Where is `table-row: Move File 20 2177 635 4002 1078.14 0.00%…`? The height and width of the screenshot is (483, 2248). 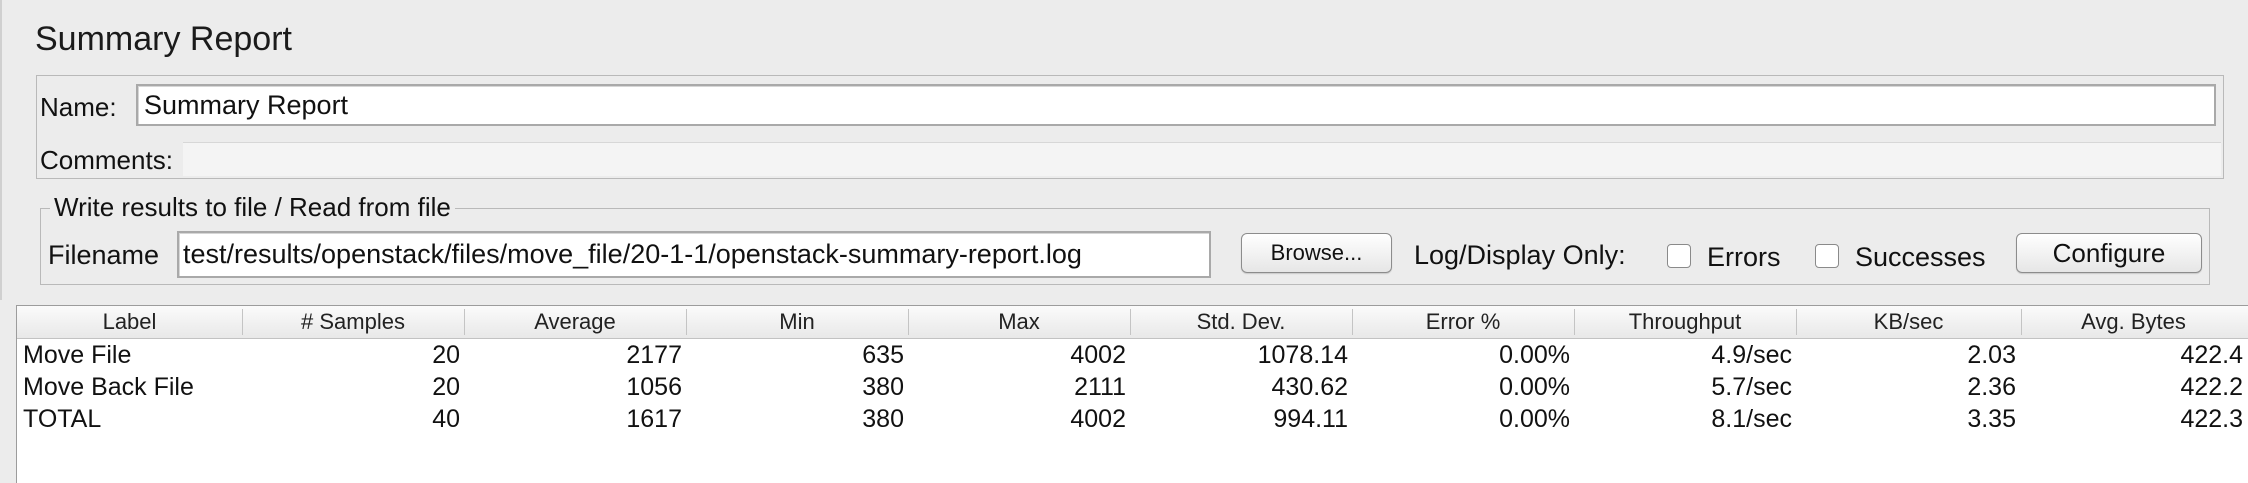
table-row: Move File 20 2177 635 4002 1078.14 0.00%… is located at coordinates (1132, 355).